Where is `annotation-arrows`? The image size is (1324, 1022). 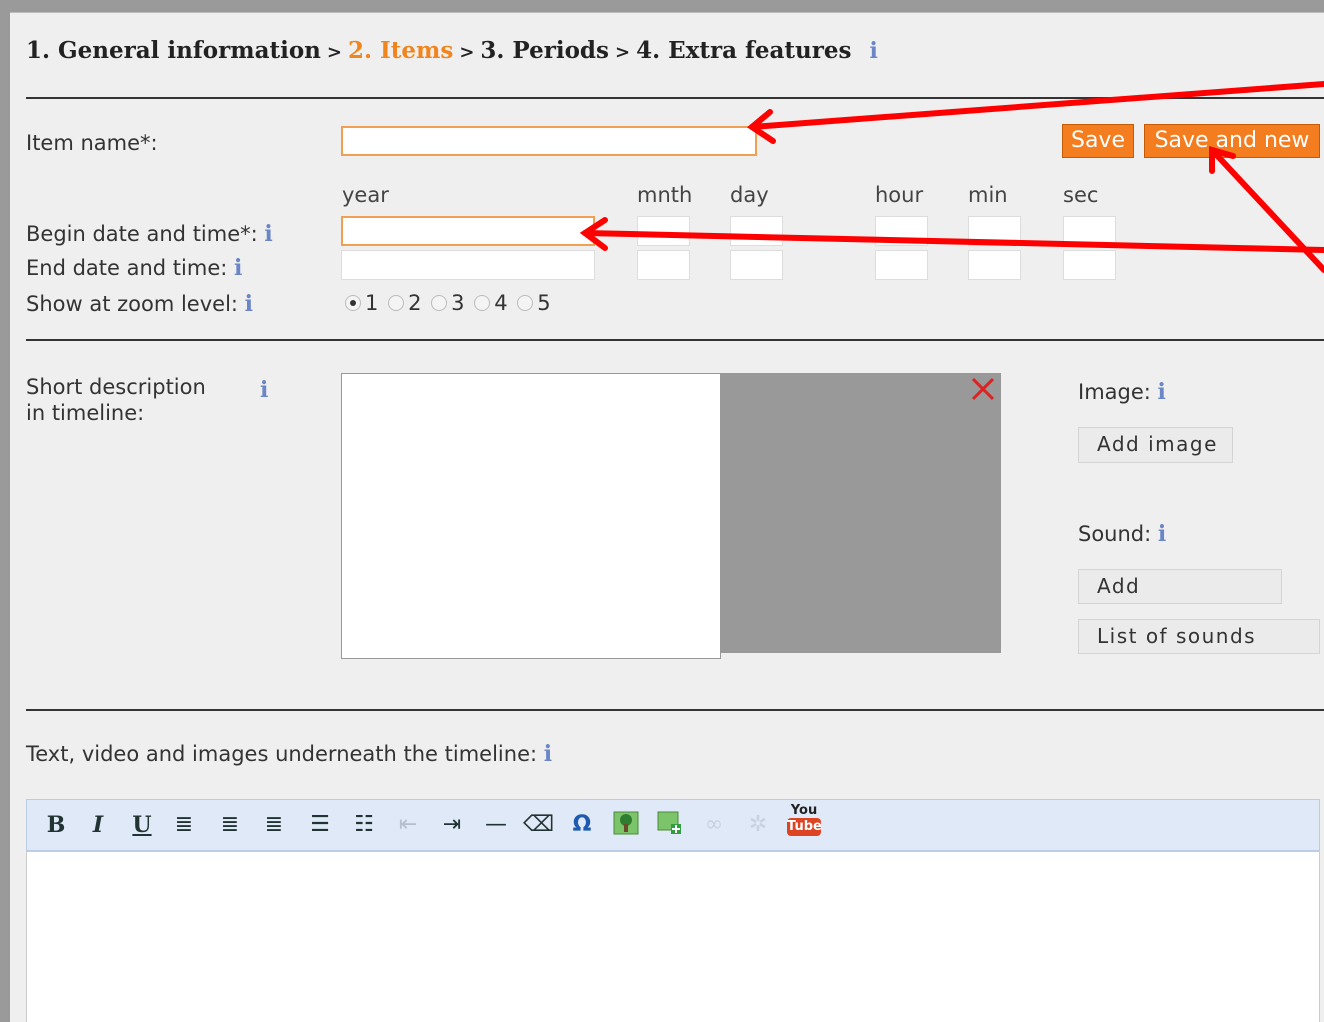
annotation-arrows is located at coordinates (951, 177).